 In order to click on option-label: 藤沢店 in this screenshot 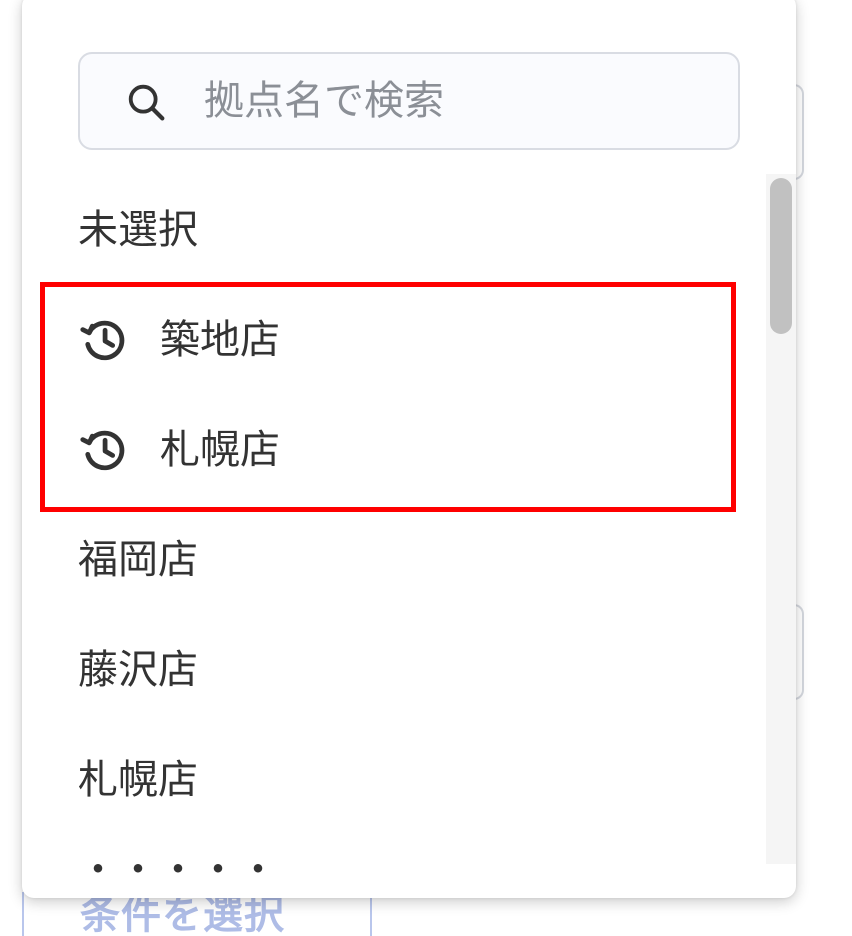, I will do `click(138, 670)`.